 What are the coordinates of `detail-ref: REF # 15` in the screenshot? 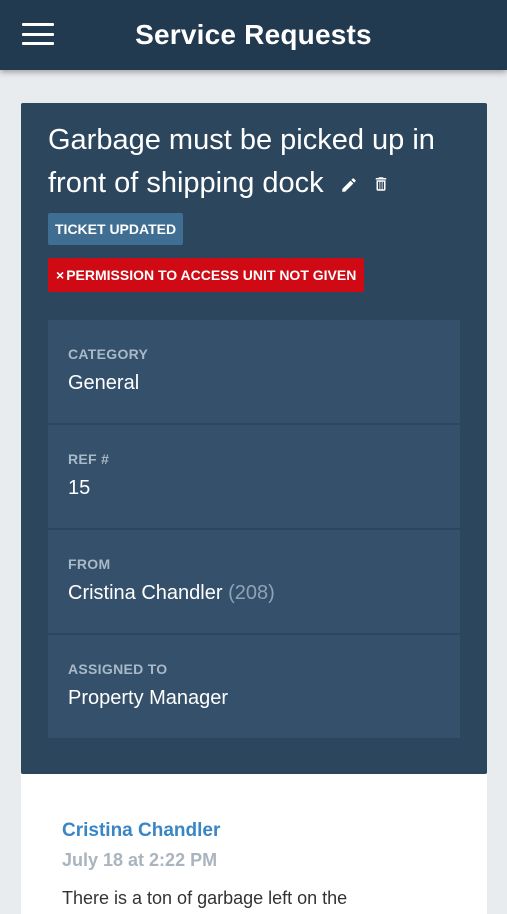 It's located at (254, 476).